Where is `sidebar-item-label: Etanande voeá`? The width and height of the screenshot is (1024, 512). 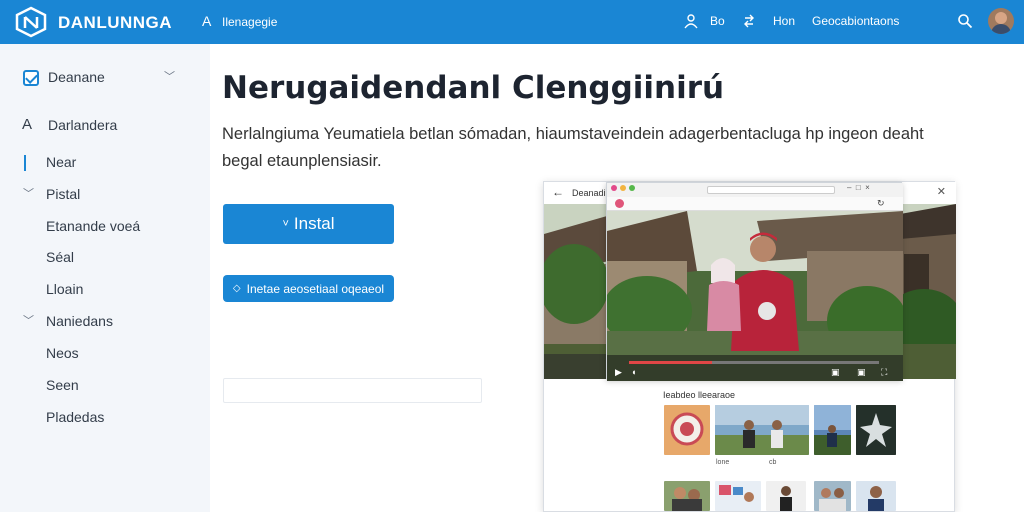
sidebar-item-label: Etanande voeá is located at coordinates (93, 226).